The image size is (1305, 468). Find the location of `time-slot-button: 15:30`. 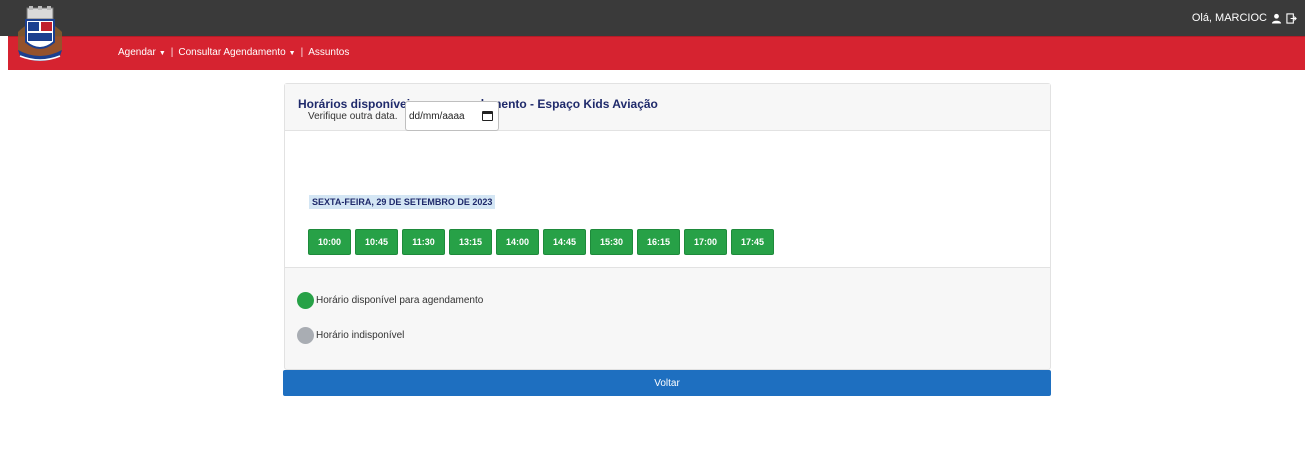

time-slot-button: 15:30 is located at coordinates (611, 242).